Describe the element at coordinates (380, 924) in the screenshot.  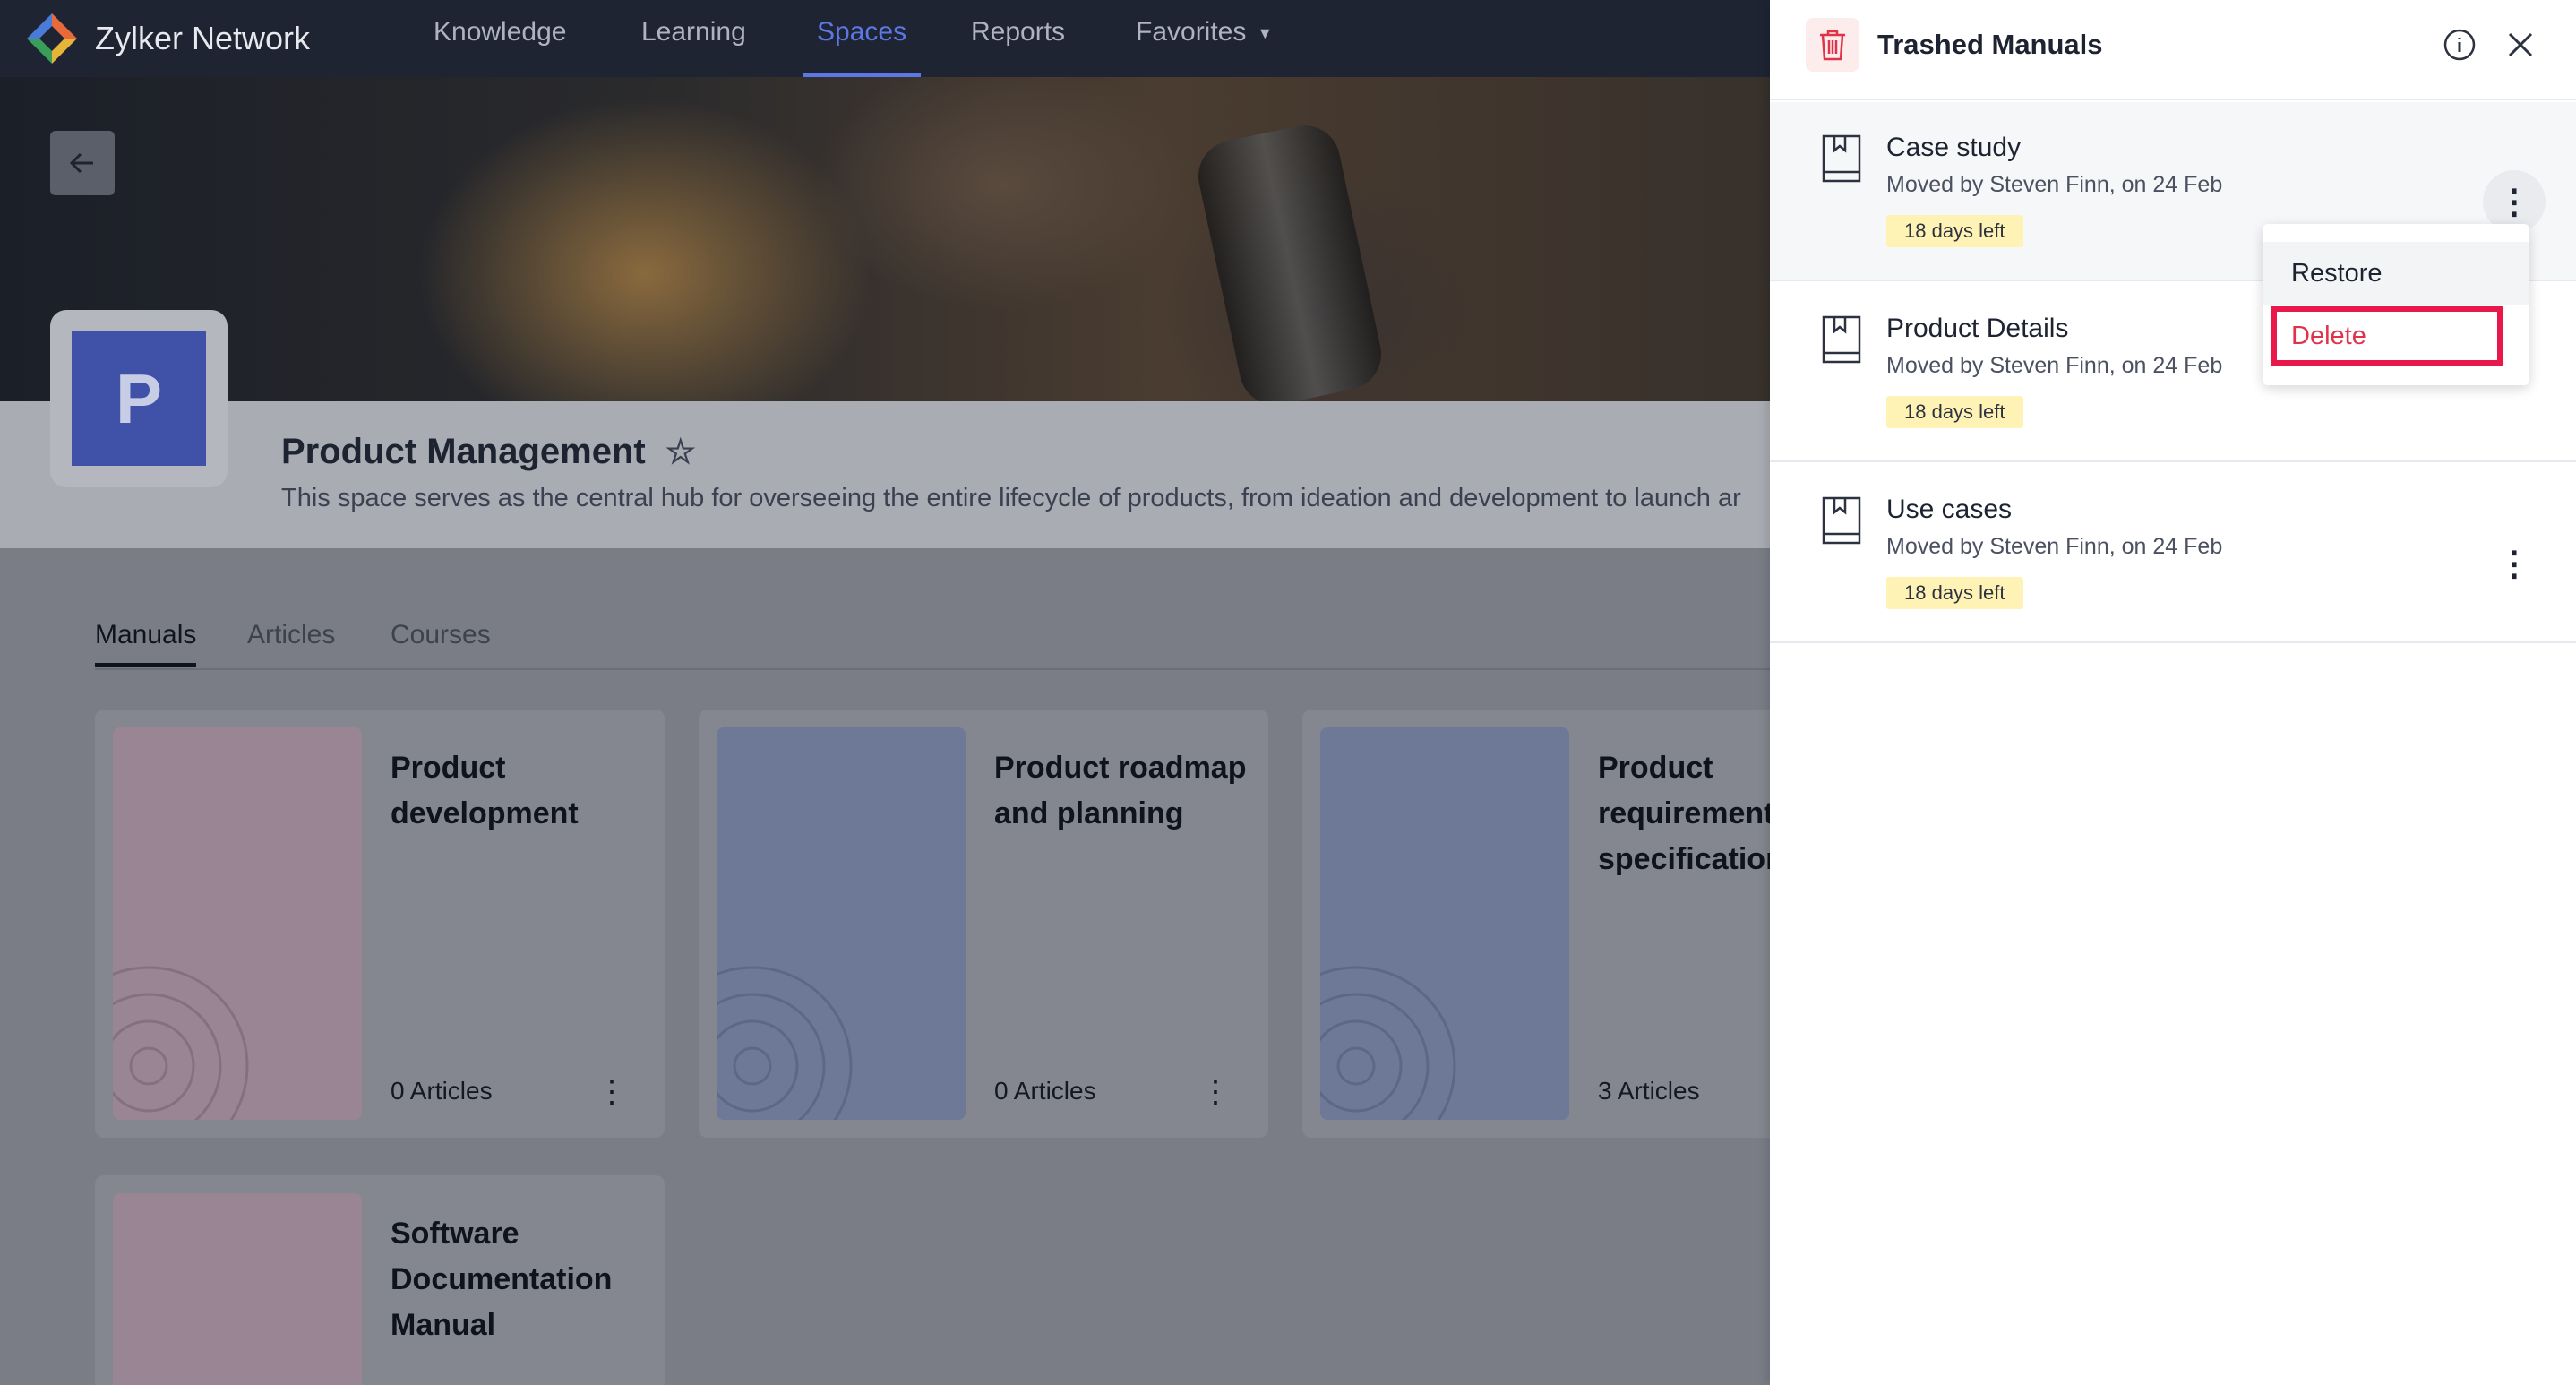
I see `manual-card: Product development 0 Articles ⋮` at that location.